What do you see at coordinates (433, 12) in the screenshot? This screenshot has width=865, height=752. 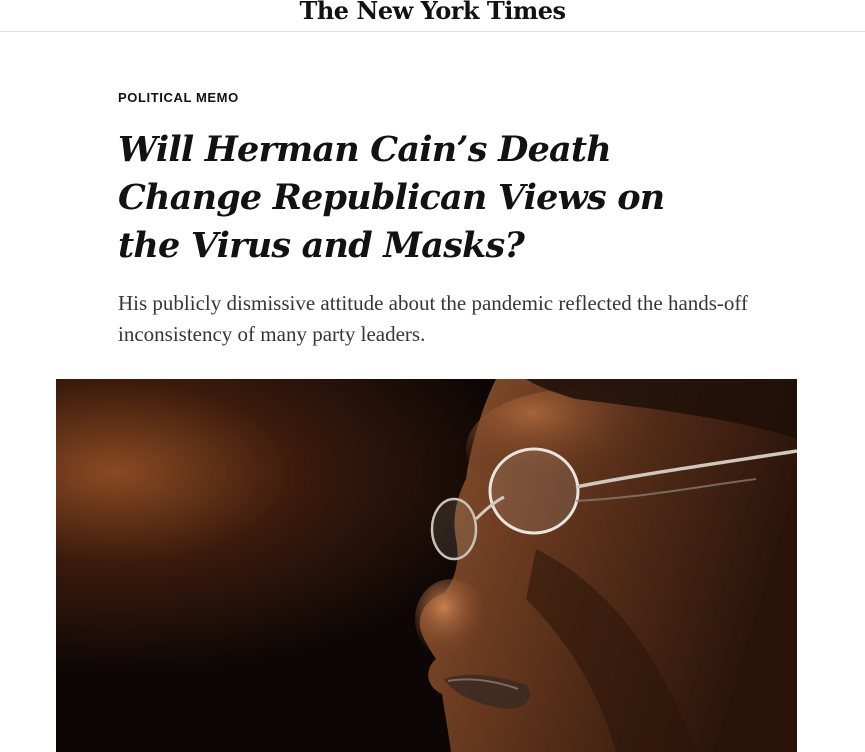 I see `nyt-logo: The New York Times` at bounding box center [433, 12].